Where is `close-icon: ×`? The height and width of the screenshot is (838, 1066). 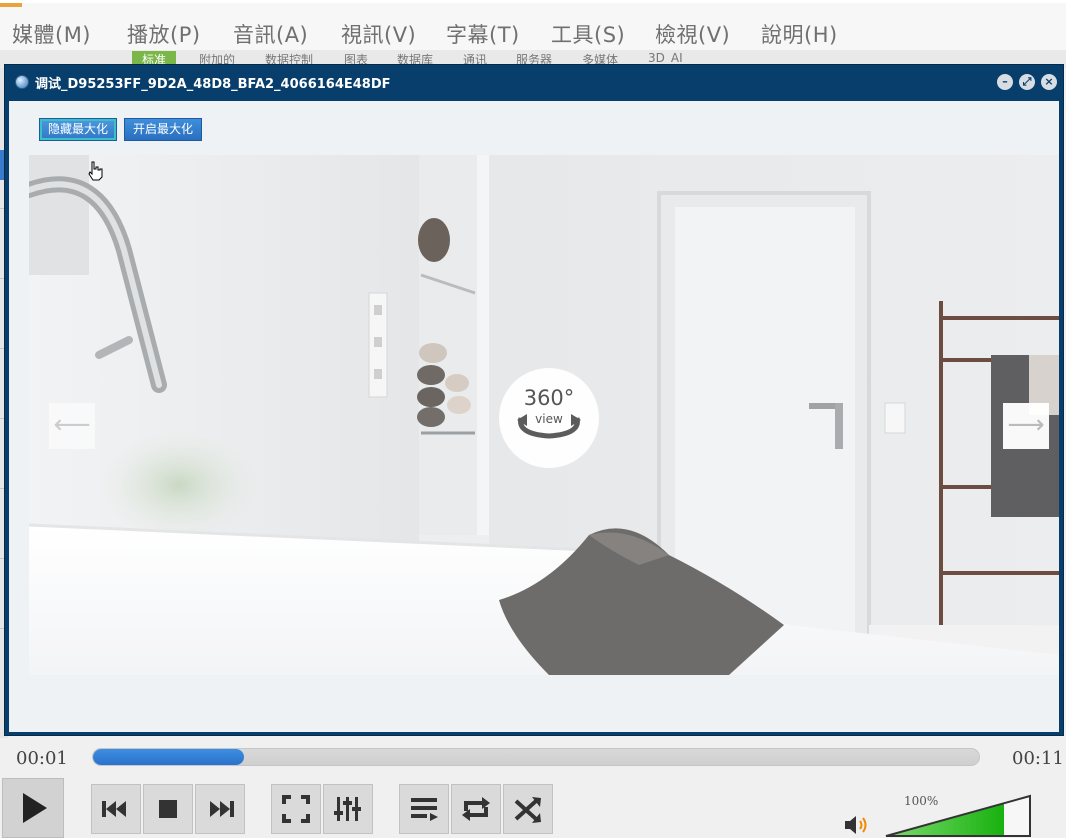
close-icon: × is located at coordinates (1049, 82).